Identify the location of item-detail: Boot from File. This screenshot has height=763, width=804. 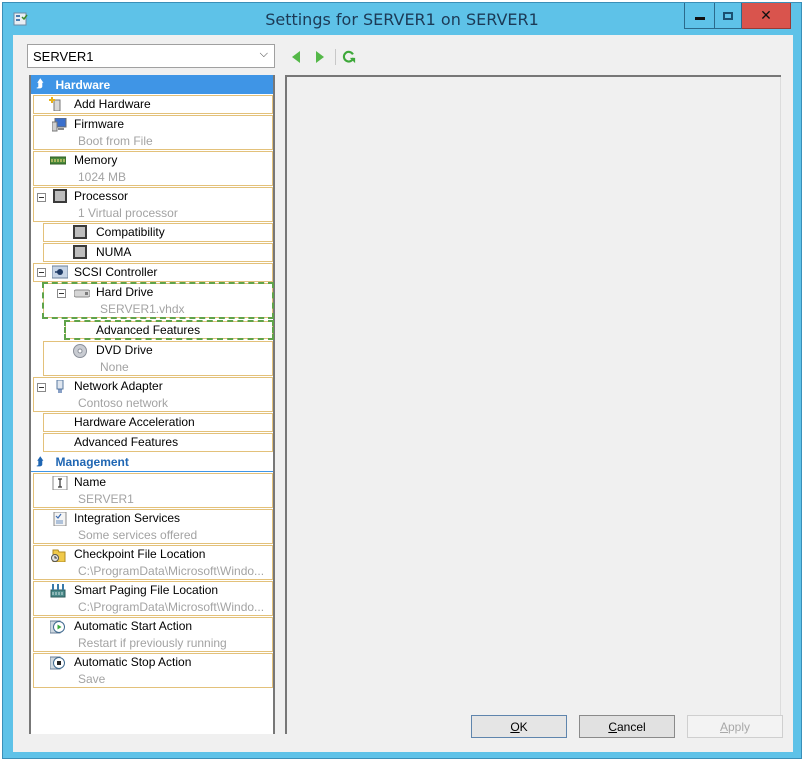
(115, 141).